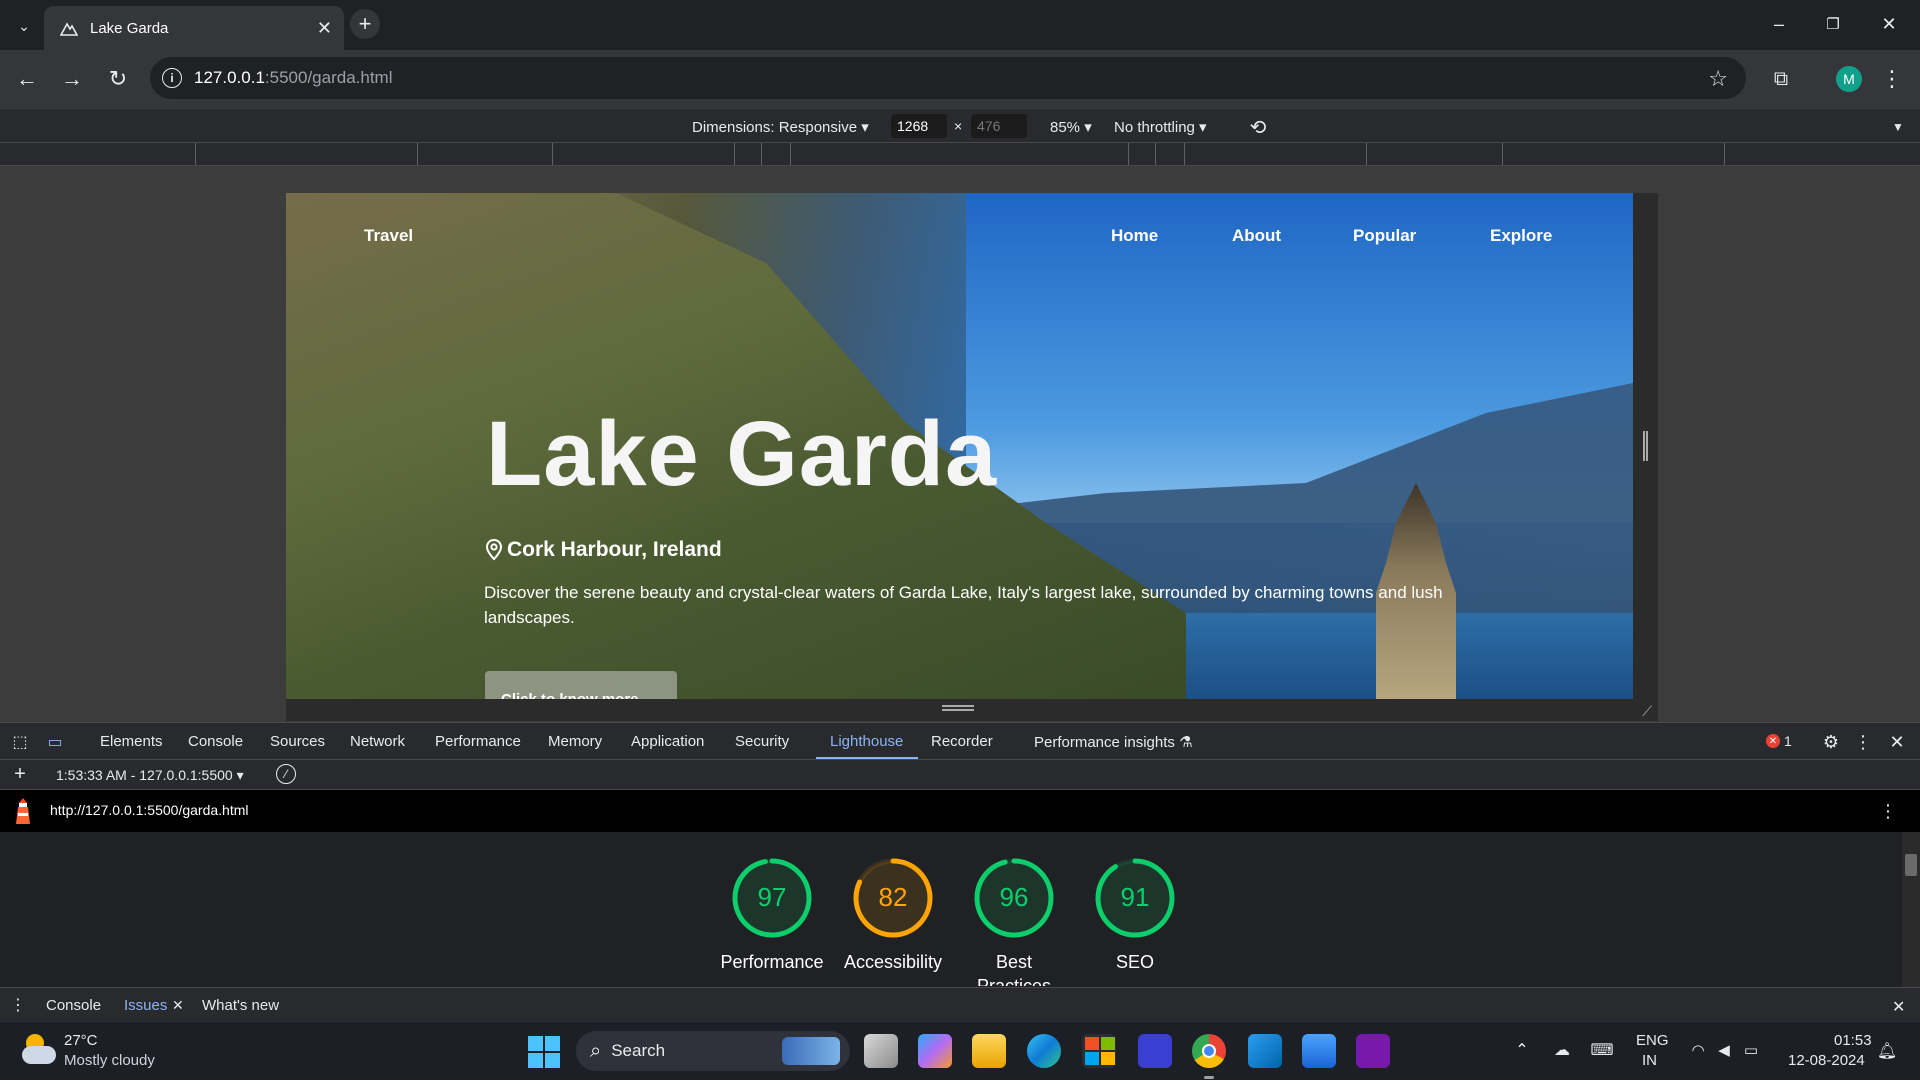 The width and height of the screenshot is (1920, 1080). I want to click on tab-performance: Performance, so click(478, 741).